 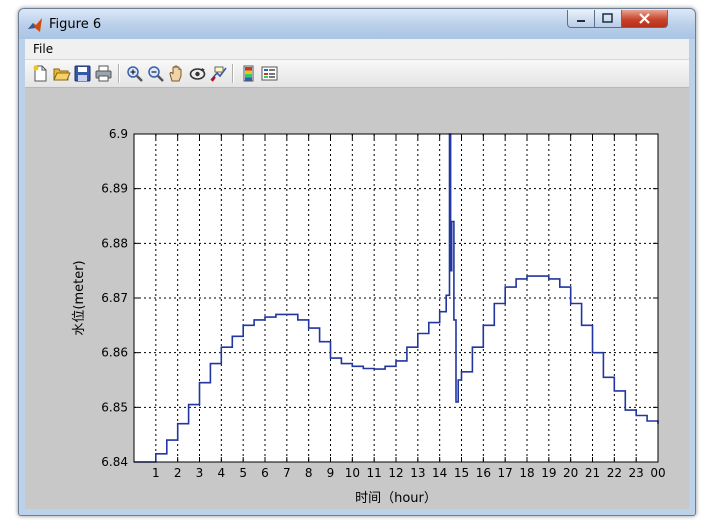 What do you see at coordinates (265, 473) in the screenshot?
I see `x-tick-label: 6` at bounding box center [265, 473].